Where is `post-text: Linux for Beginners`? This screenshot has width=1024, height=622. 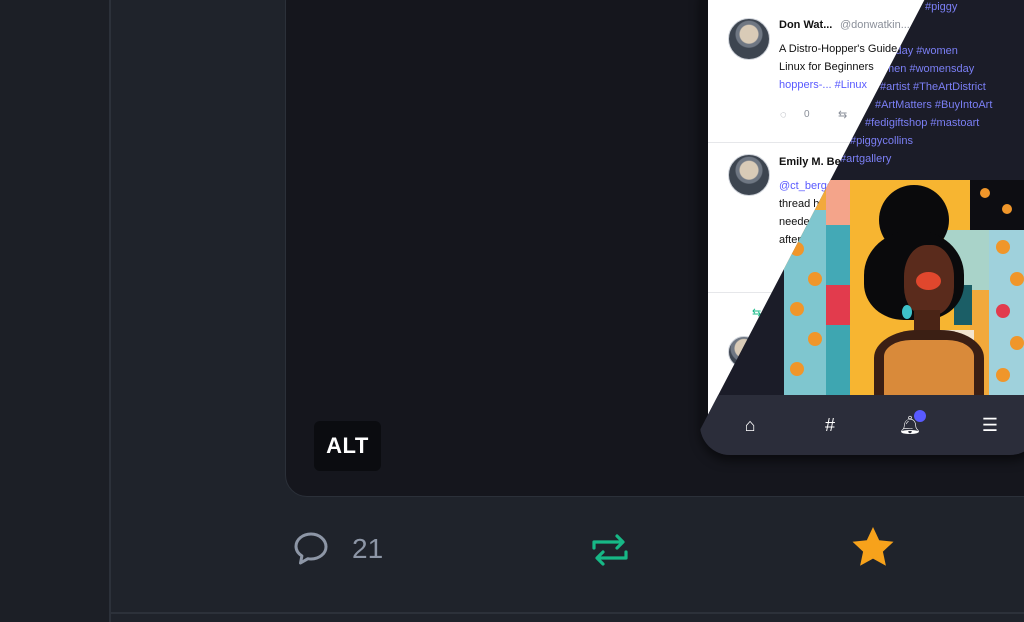 post-text: Linux for Beginners is located at coordinates (826, 67).